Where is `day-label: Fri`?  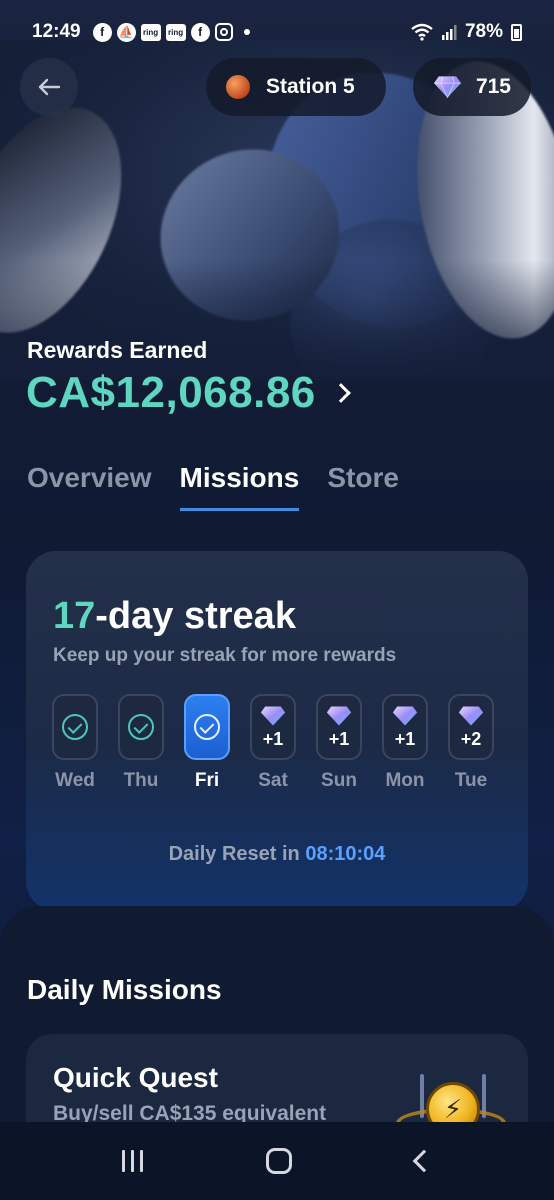 day-label: Fri is located at coordinates (207, 780).